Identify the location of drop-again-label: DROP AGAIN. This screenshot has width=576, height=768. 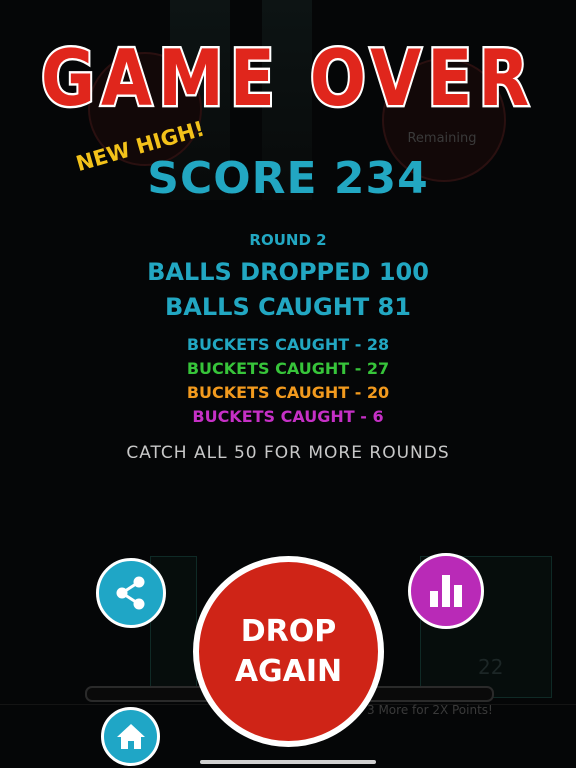
(288, 651).